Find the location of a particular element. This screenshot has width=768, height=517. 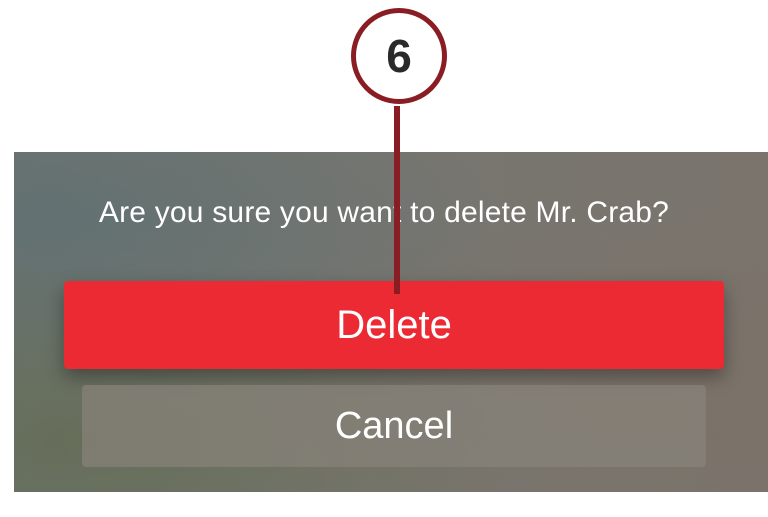

cancel-button-label: Cancel is located at coordinates (394, 425).